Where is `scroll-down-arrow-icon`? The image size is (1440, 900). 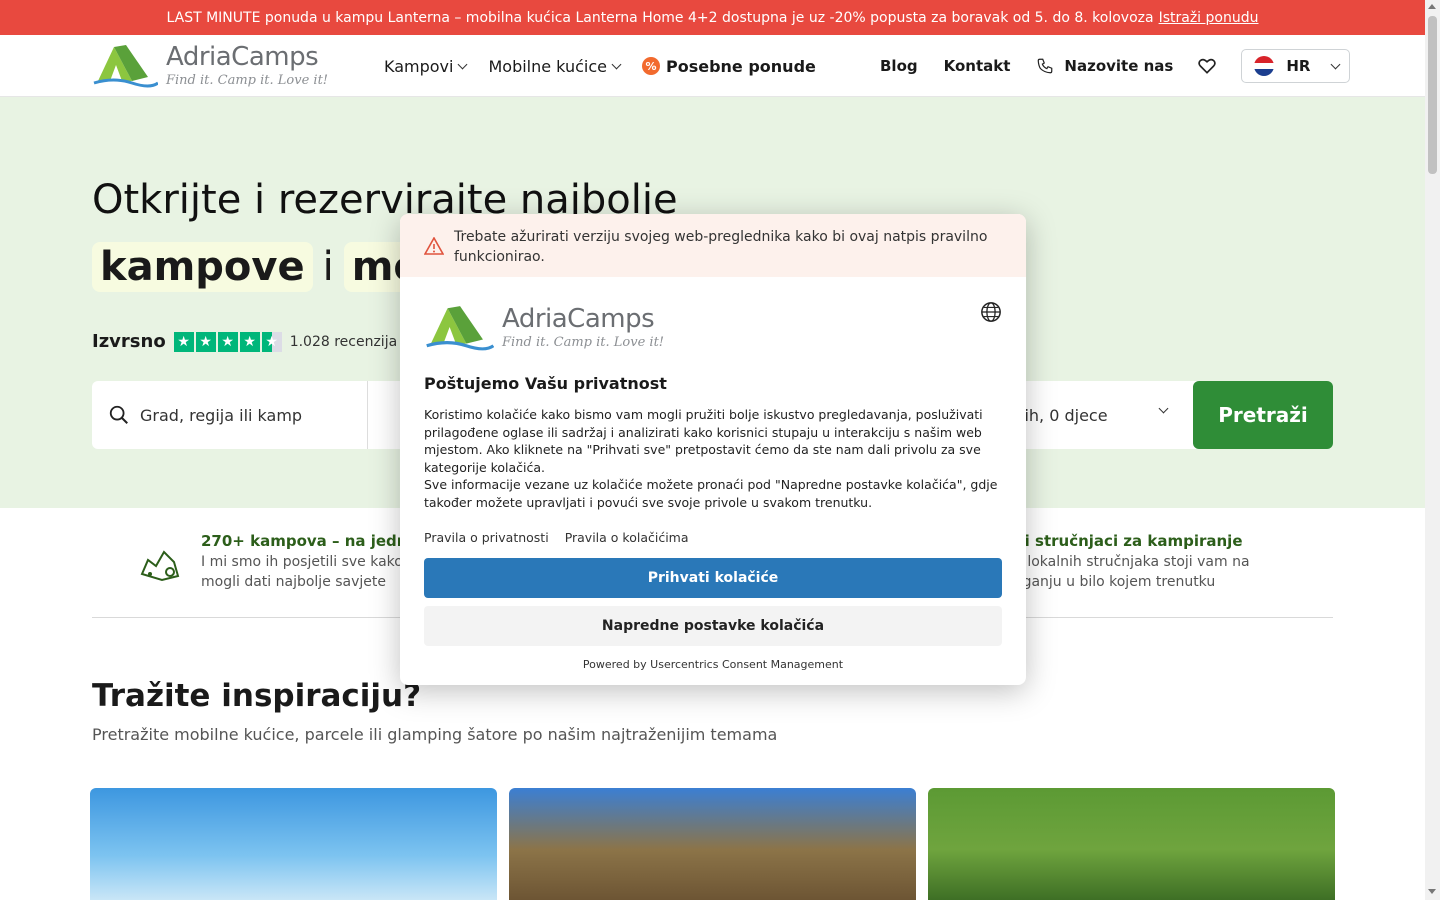
scroll-down-arrow-icon is located at coordinates (1432, 891).